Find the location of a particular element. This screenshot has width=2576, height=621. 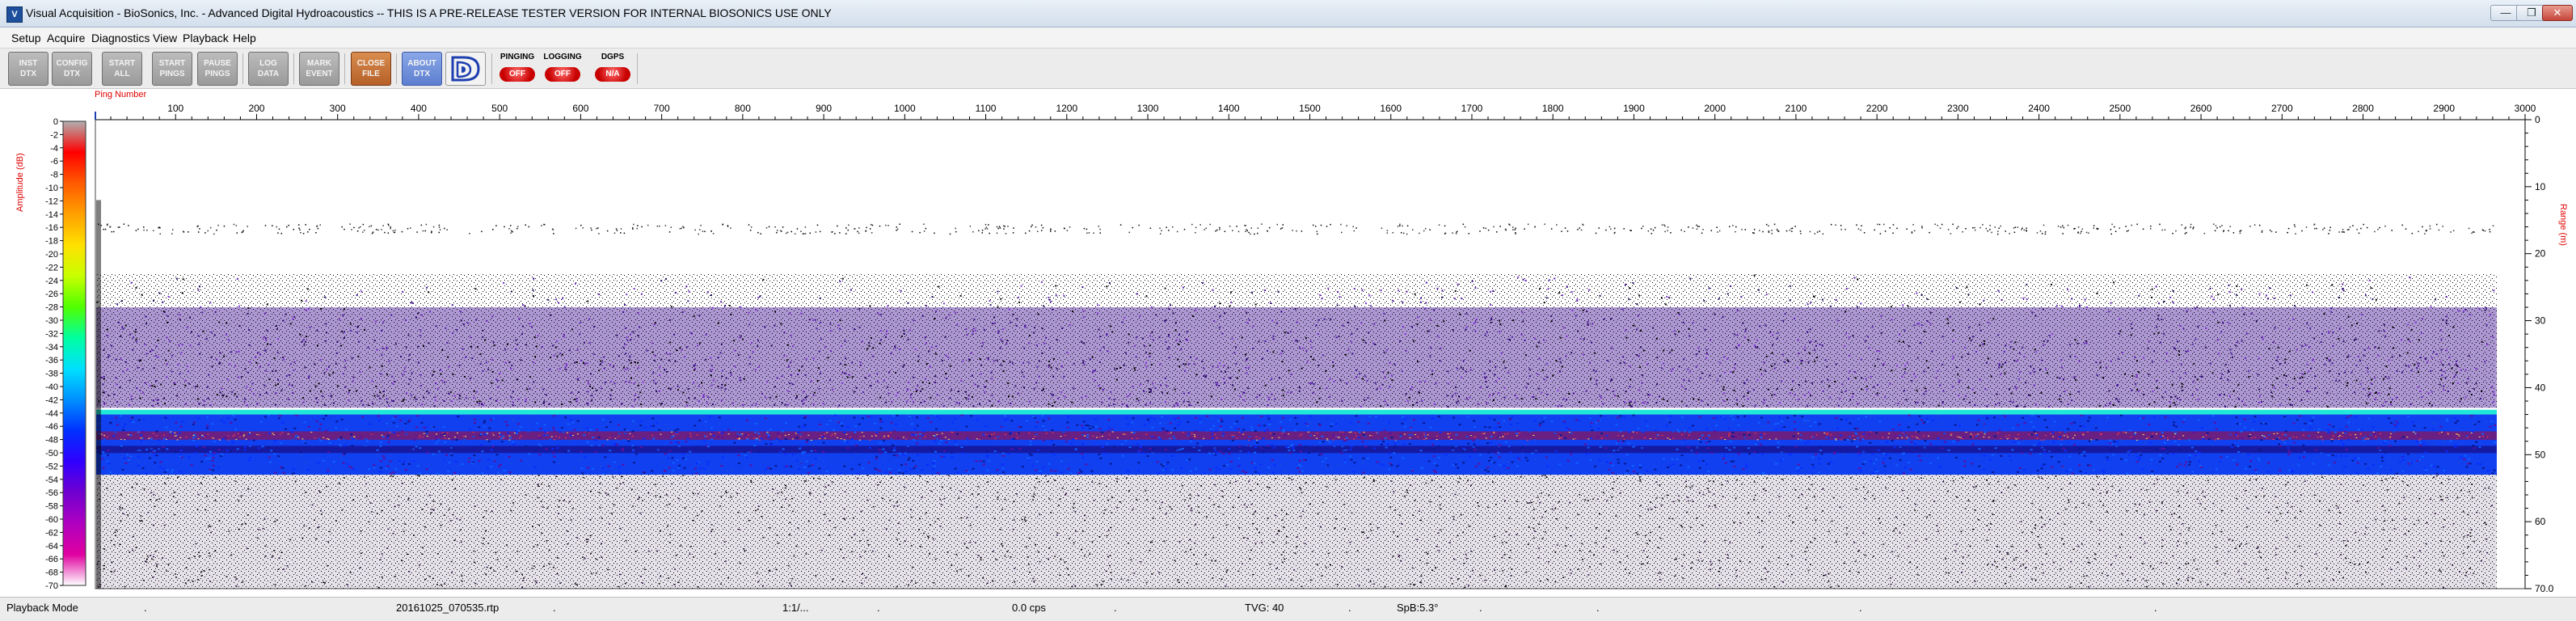

menu-acquire: Acquire is located at coordinates (66, 38).